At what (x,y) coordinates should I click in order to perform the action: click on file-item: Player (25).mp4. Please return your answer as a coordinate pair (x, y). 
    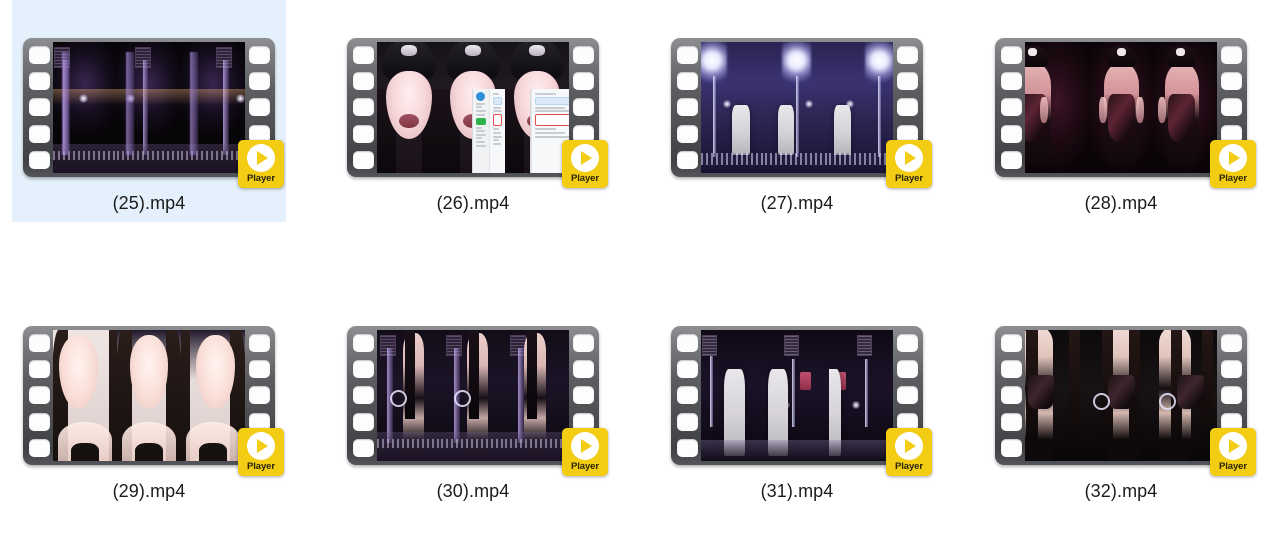
    Looking at the image, I should click on (149, 111).